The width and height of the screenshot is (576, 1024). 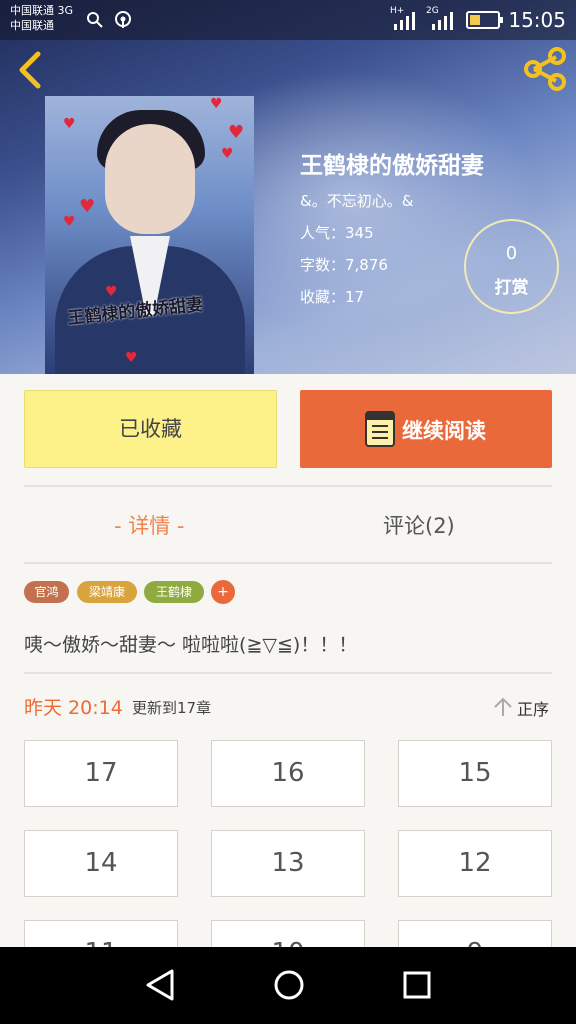 What do you see at coordinates (73, 708) in the screenshot?
I see `update-time: 昨天 20:14` at bounding box center [73, 708].